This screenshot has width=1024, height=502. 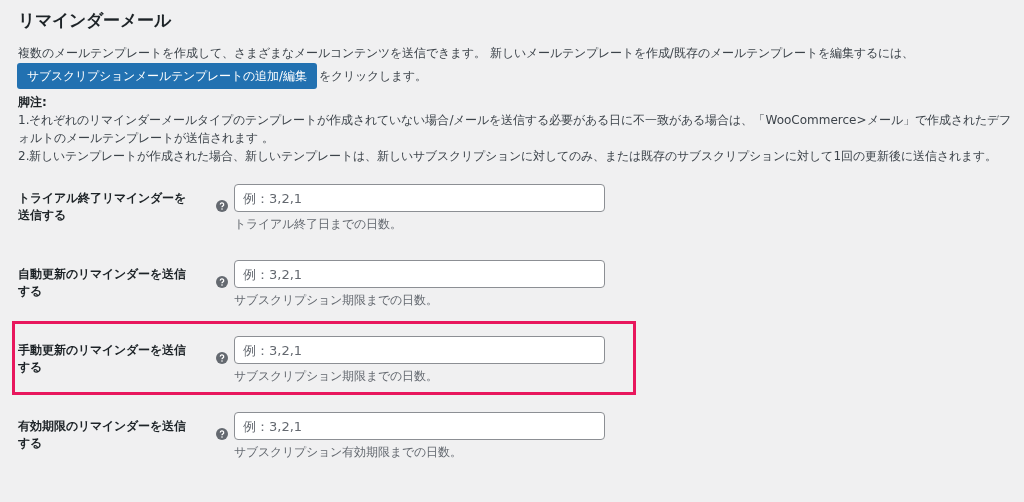 I want to click on section-title: リマインダーメール, so click(x=95, y=20).